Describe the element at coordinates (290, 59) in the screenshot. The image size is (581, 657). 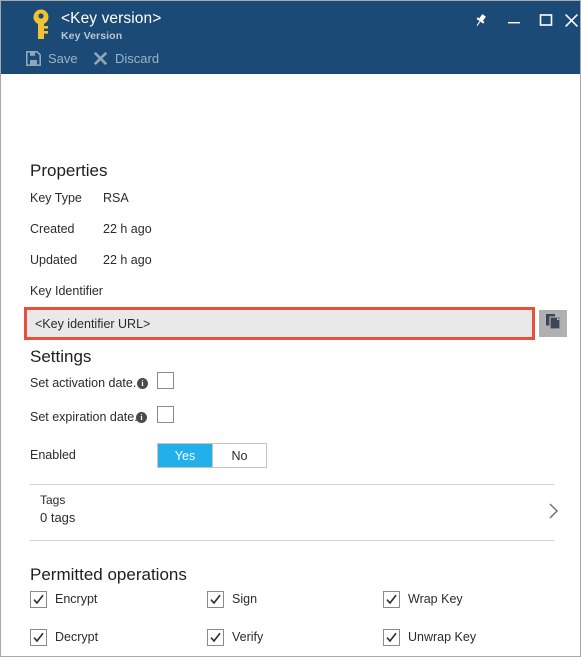
I see `command-toolbar: Save Discard` at that location.